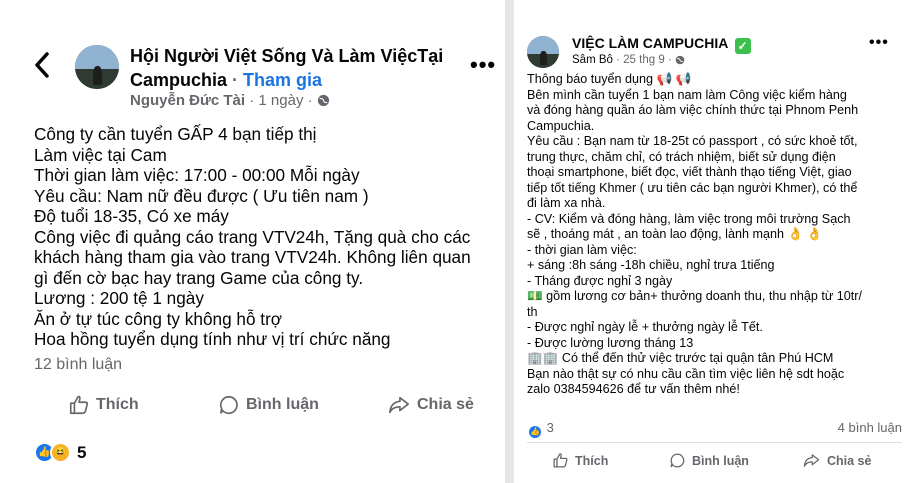 The image size is (915, 483). I want to click on body-line: - thời gian làm việc:, so click(582, 249).